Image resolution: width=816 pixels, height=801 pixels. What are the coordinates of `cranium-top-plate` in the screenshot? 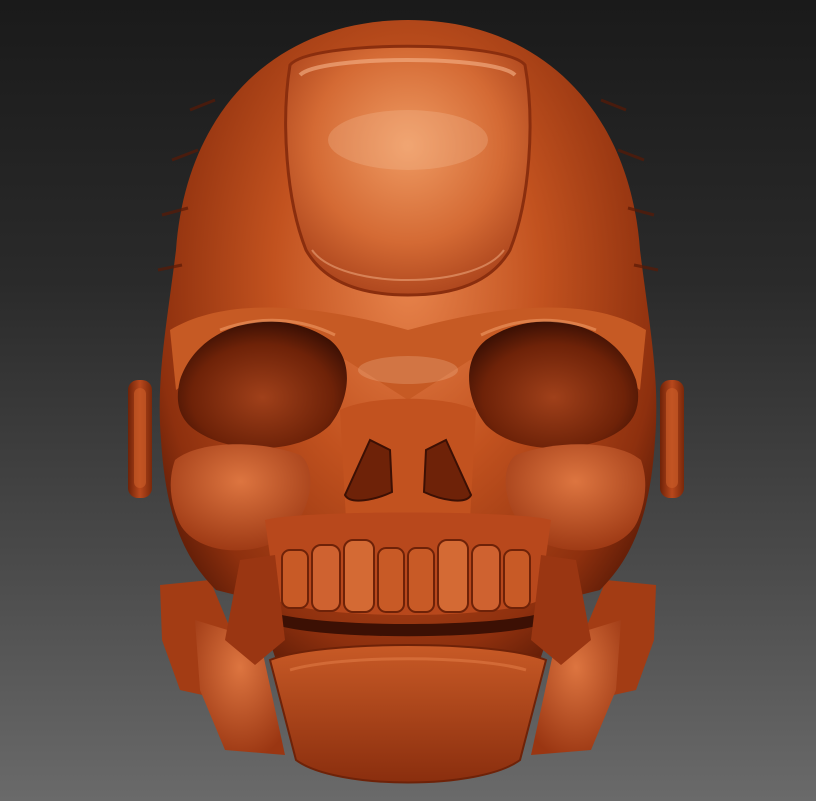 It's located at (408, 170).